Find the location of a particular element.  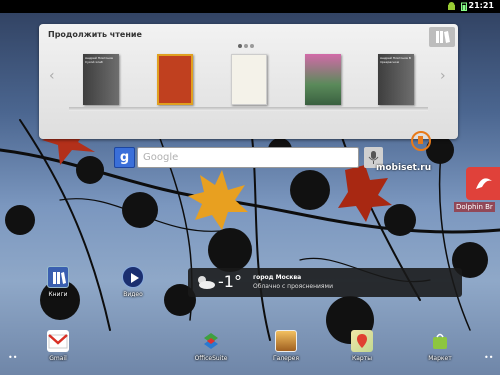

status-clock: 21:21 is located at coordinates (481, 5).